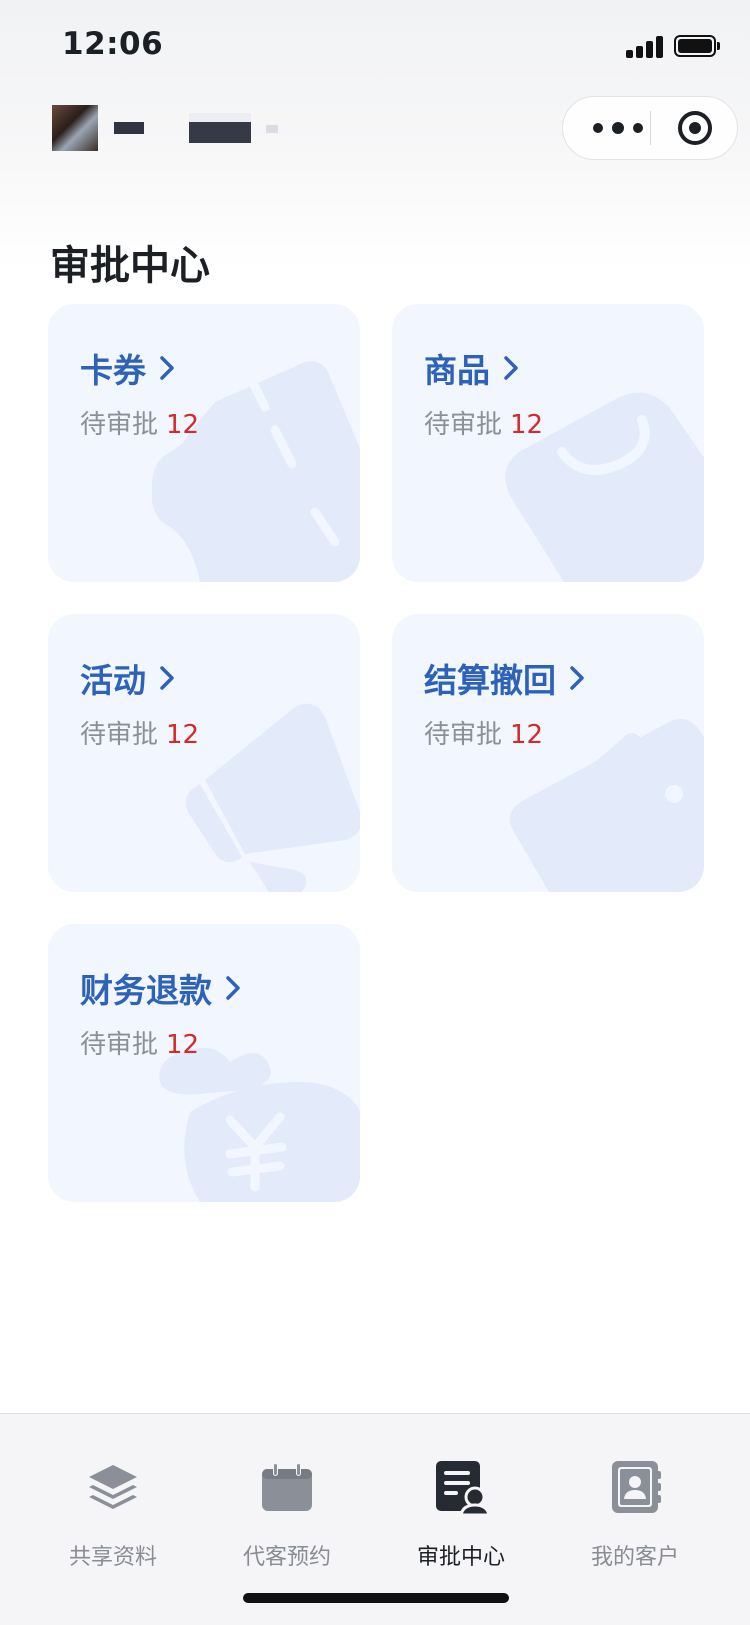  I want to click on approval-document-icon, so click(462, 1488).